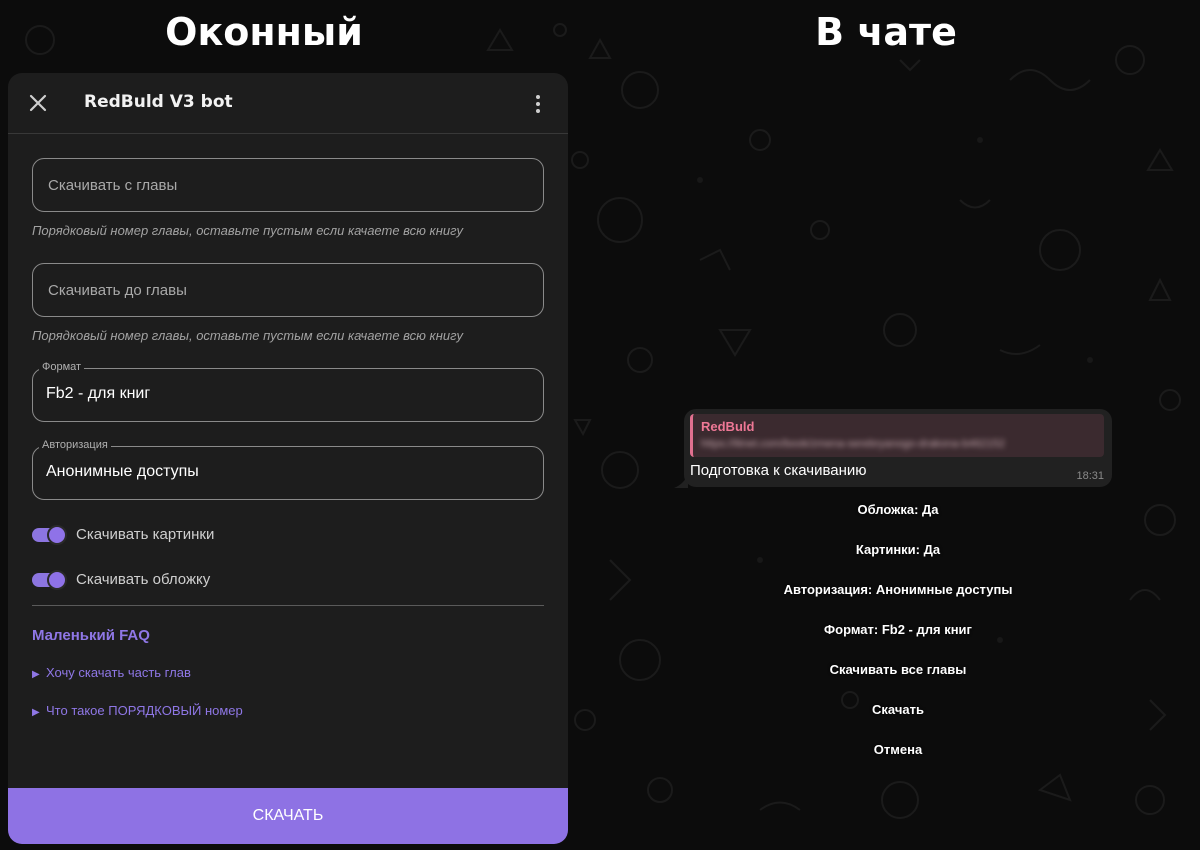 The width and height of the screenshot is (1200, 850). What do you see at coordinates (898, 669) in the screenshot?
I see `inline-button-chapters: Скачивать все главы` at bounding box center [898, 669].